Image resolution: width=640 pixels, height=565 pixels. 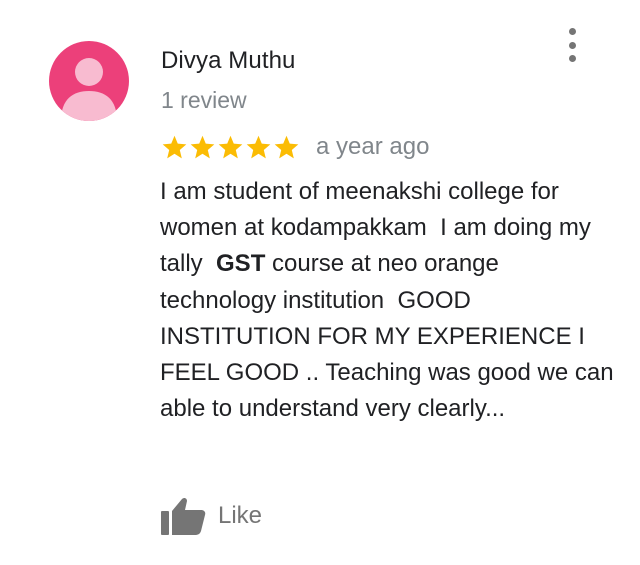 What do you see at coordinates (373, 146) in the screenshot?
I see `review-date: a year ago` at bounding box center [373, 146].